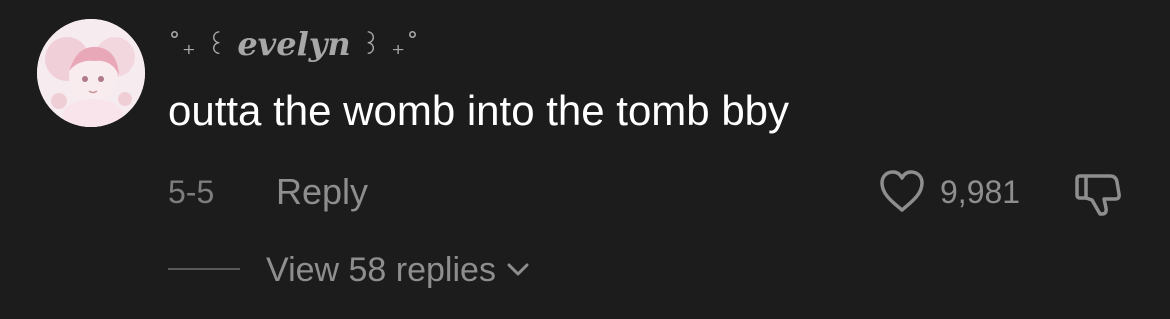  Describe the element at coordinates (980, 192) in the screenshot. I see `like-count: 9,981` at that location.